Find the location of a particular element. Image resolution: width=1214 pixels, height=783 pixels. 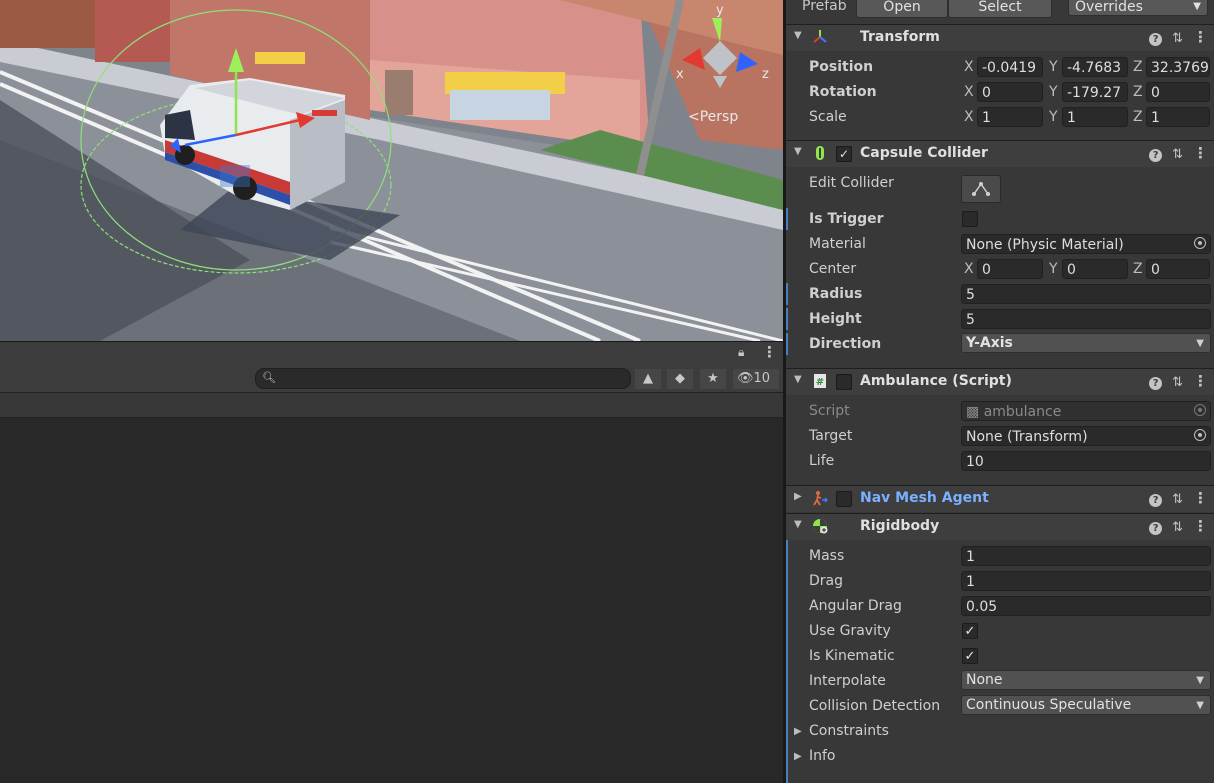

scale-x-field: 1 is located at coordinates (1010, 117).